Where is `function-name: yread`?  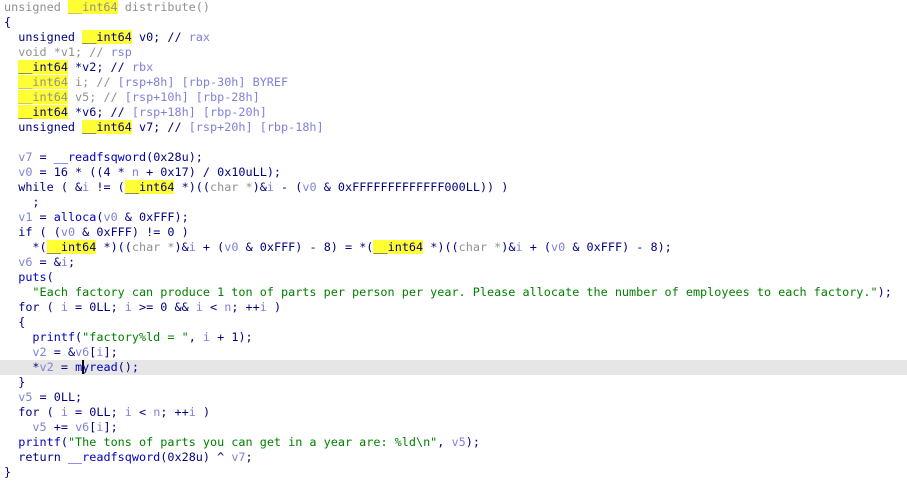
function-name: yread is located at coordinates (100, 367).